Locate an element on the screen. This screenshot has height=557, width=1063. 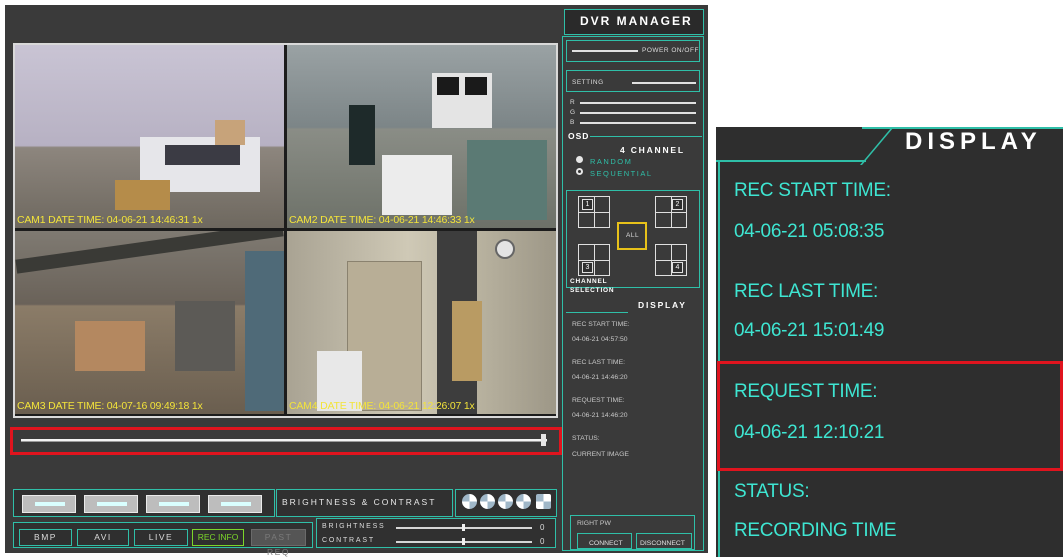
rec-start-value: 04-06-21 04:57:50 is located at coordinates (600, 339).